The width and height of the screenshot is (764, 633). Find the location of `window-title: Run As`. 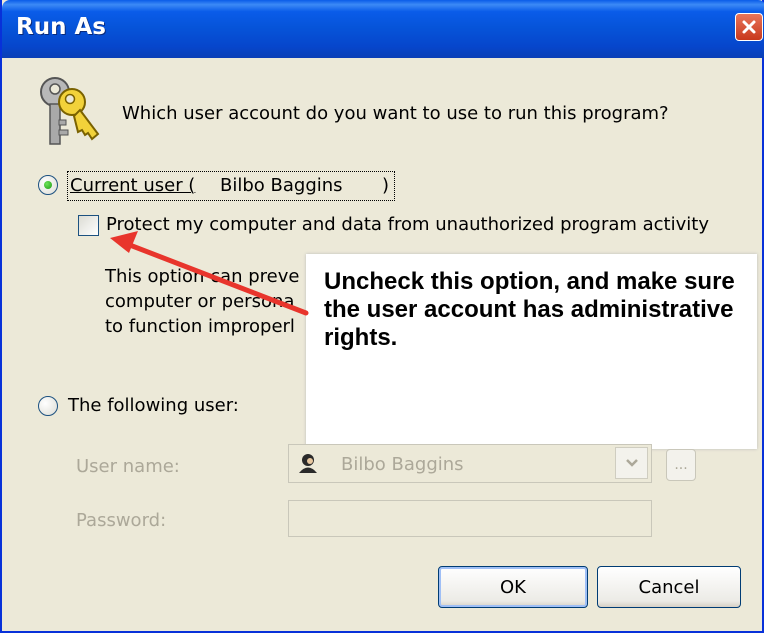

window-title: Run As is located at coordinates (61, 27).